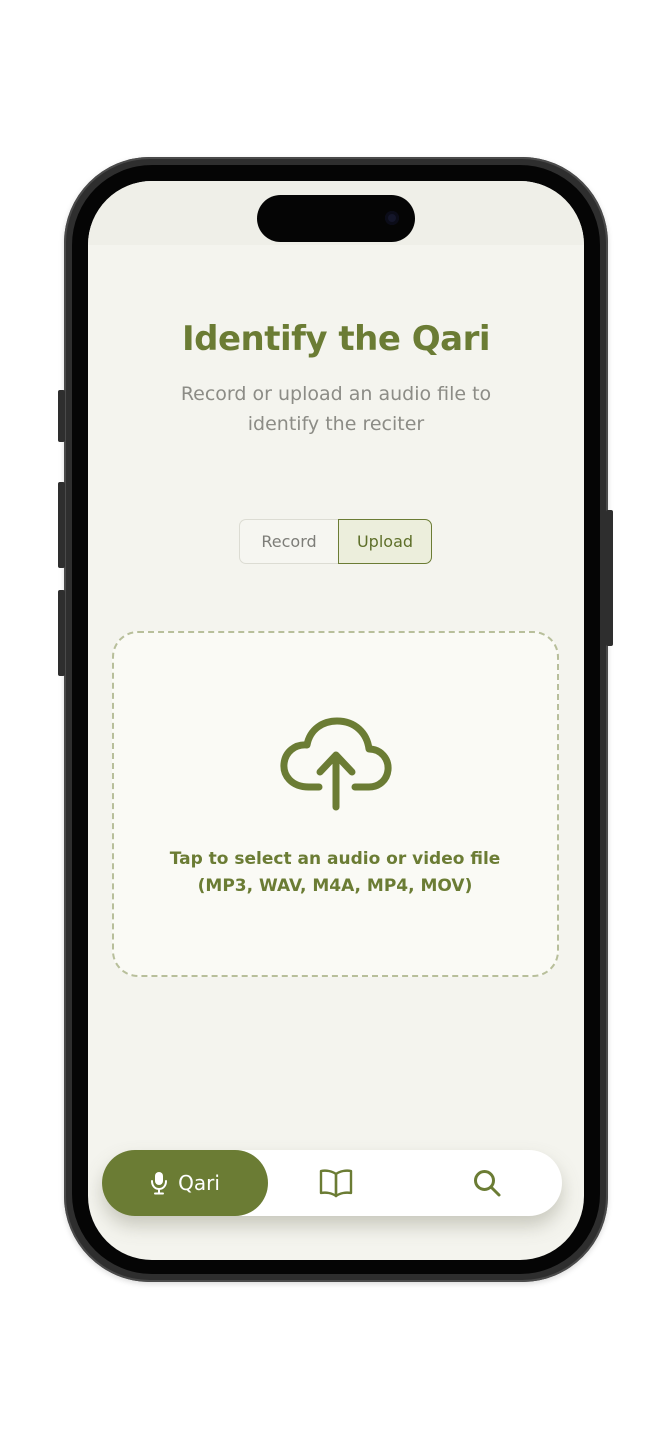 The height and width of the screenshot is (1440, 661). Describe the element at coordinates (199, 1183) in the screenshot. I see `nav-item-qari-label: Qari` at that location.